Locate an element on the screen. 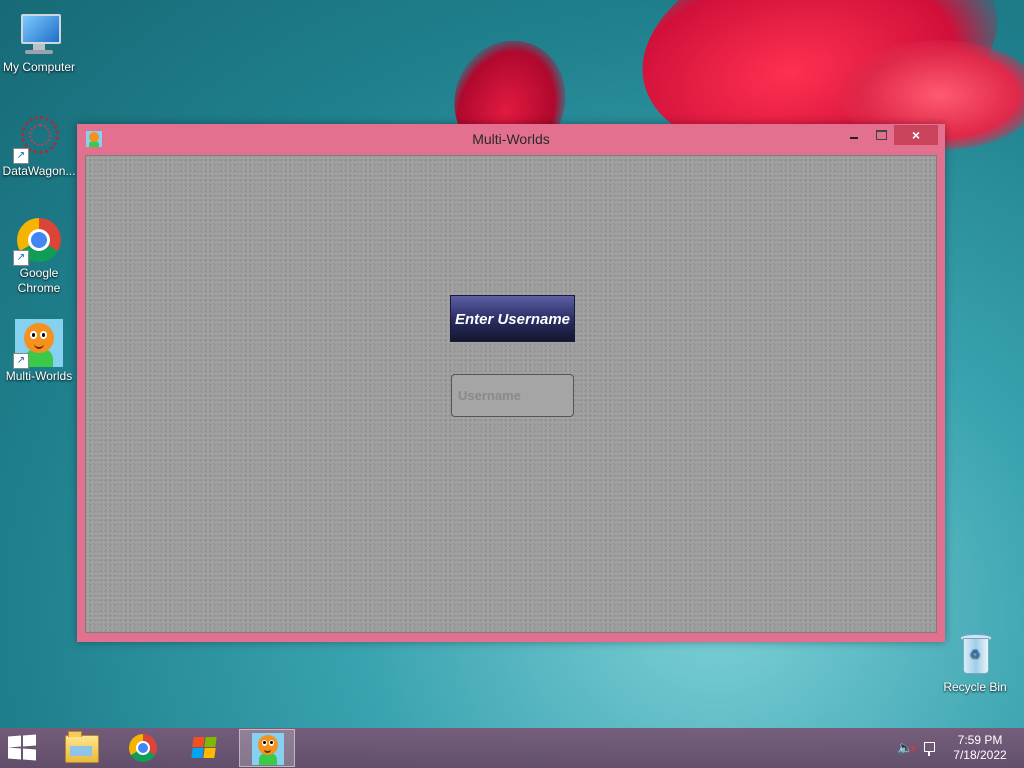 This screenshot has width=1024, height=768. media-player-icon is located at coordinates (205, 748).